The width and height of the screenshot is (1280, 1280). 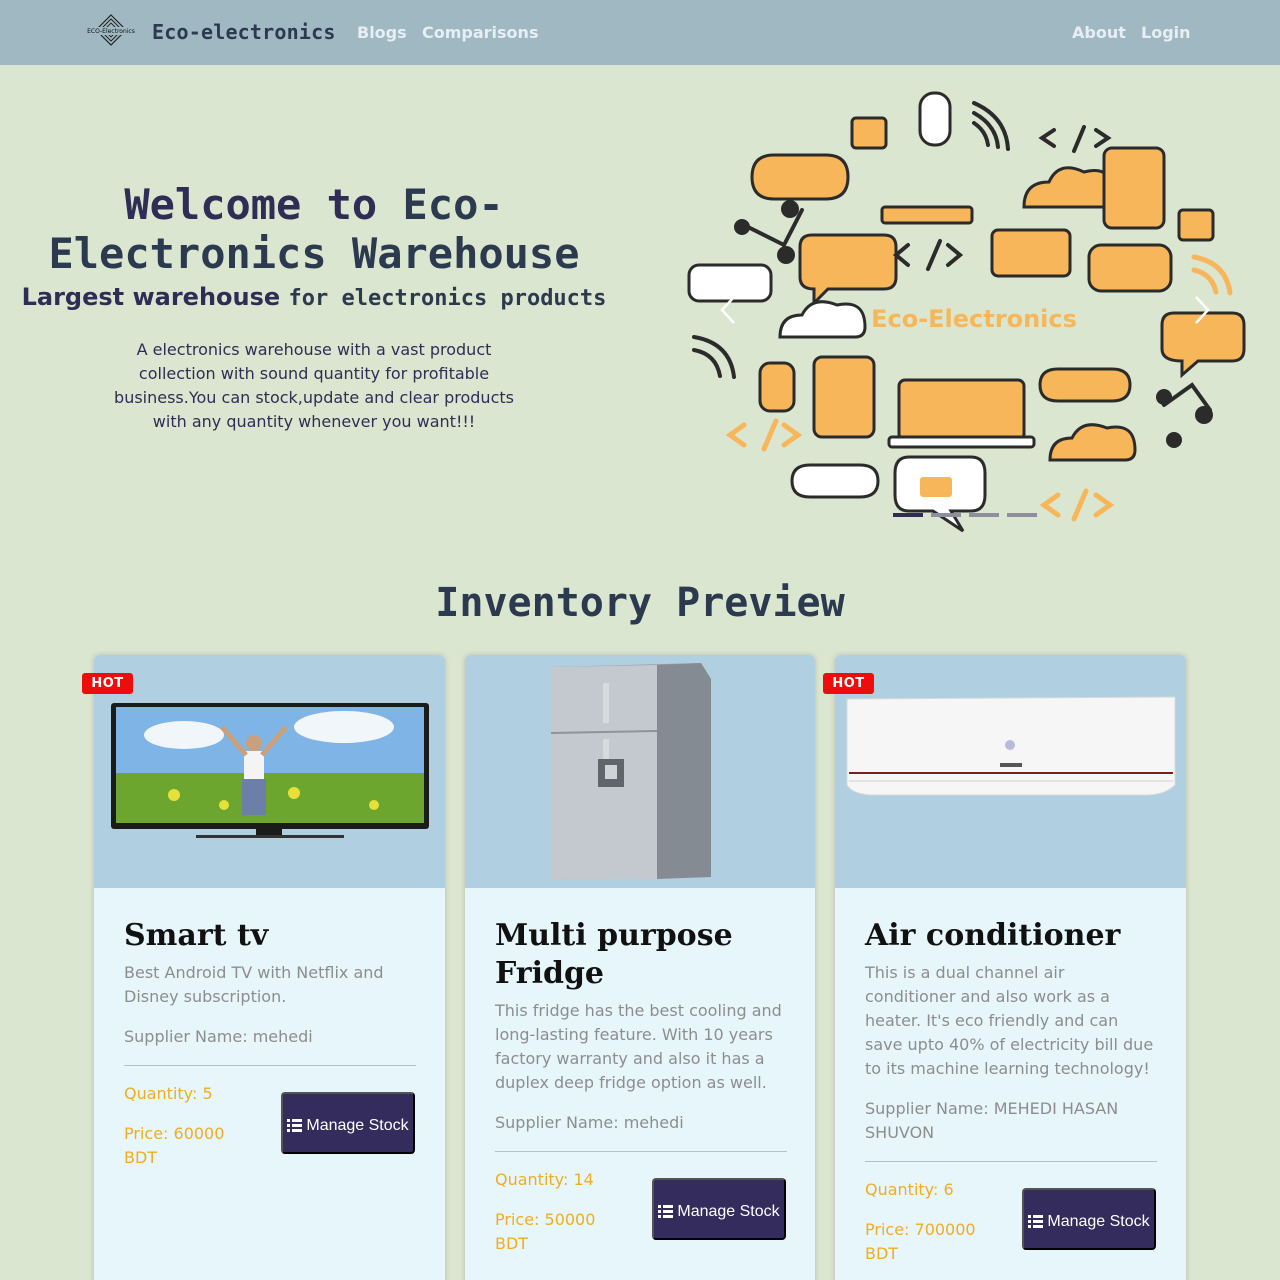 I want to click on product-name: Multi purpose Fridge, so click(x=614, y=954).